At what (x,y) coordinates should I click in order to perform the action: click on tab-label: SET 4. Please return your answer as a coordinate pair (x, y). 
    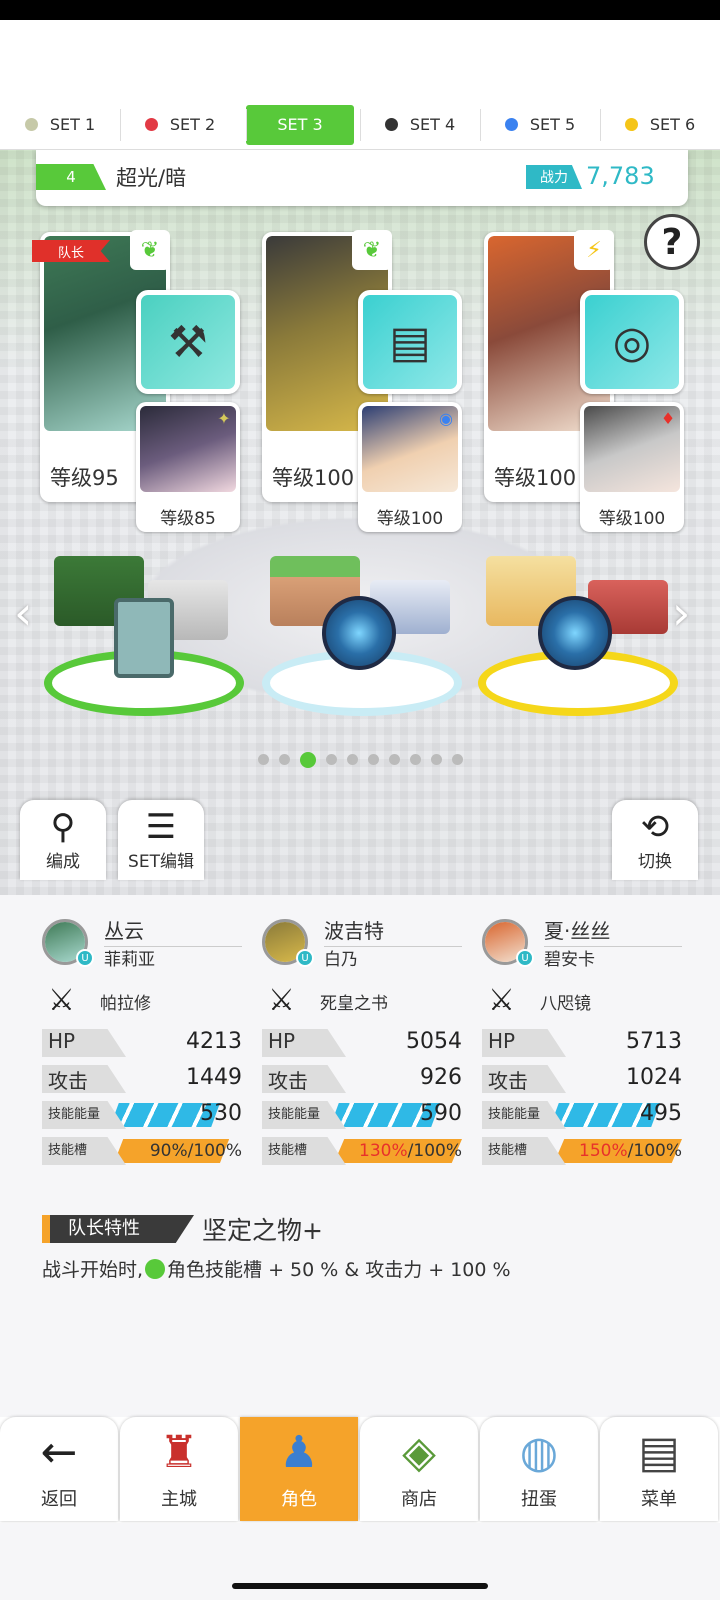
    Looking at the image, I should click on (432, 124).